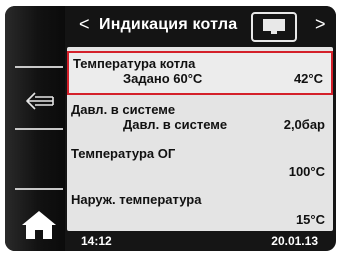 The height and width of the screenshot is (257, 341). I want to click on clock-time: 14:12, so click(96, 241).